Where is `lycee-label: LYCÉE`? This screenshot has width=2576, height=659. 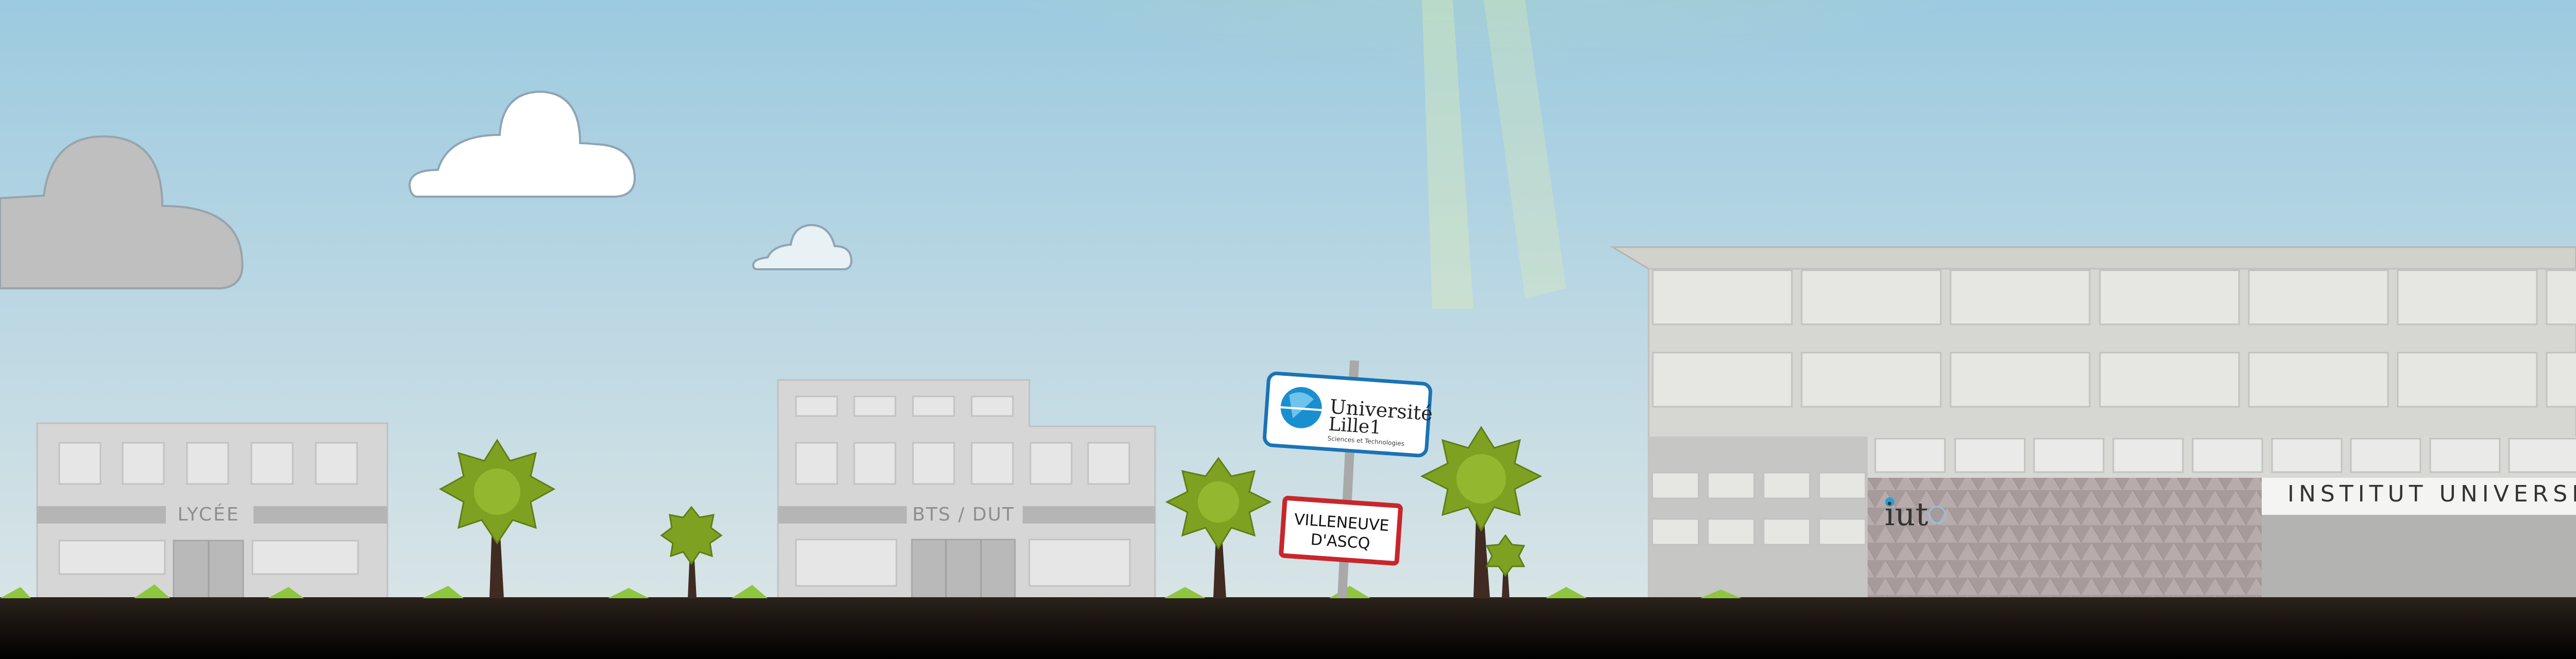
lycee-label: LYCÉE is located at coordinates (209, 514).